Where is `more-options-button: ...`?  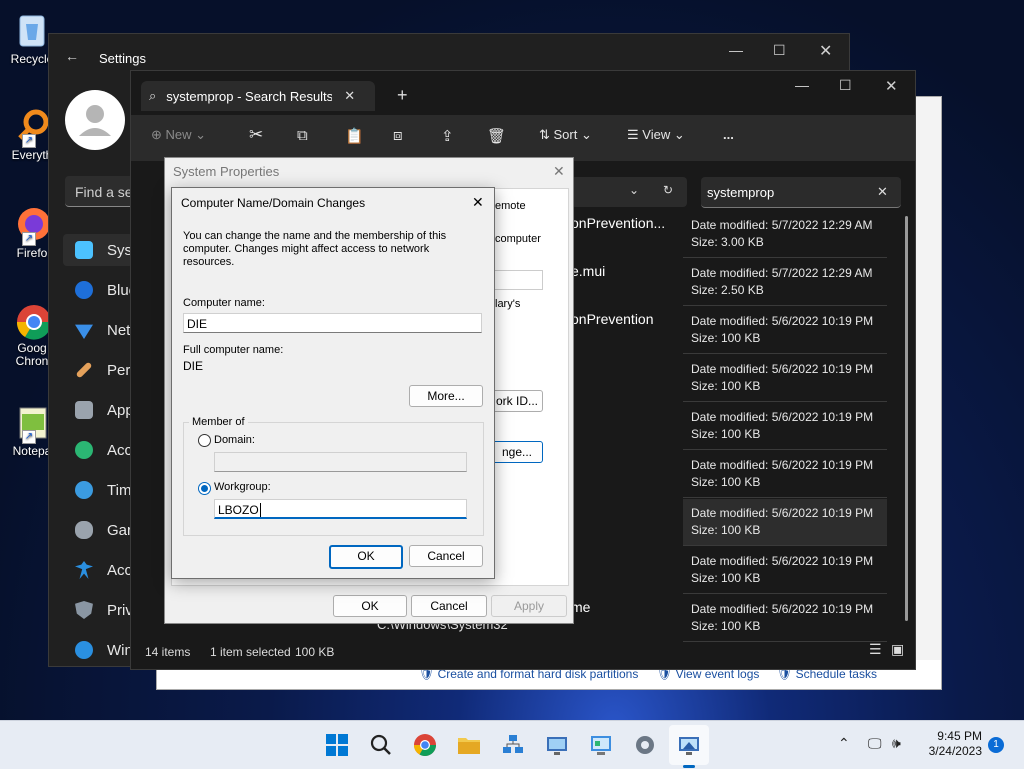 more-options-button: ... is located at coordinates (728, 134).